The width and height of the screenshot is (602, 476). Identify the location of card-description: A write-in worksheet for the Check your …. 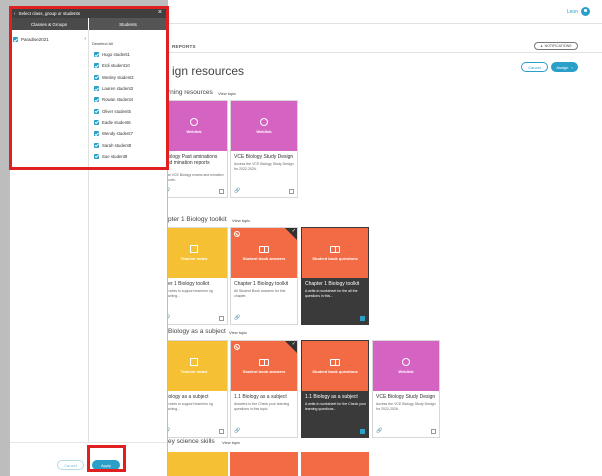
(335, 406).